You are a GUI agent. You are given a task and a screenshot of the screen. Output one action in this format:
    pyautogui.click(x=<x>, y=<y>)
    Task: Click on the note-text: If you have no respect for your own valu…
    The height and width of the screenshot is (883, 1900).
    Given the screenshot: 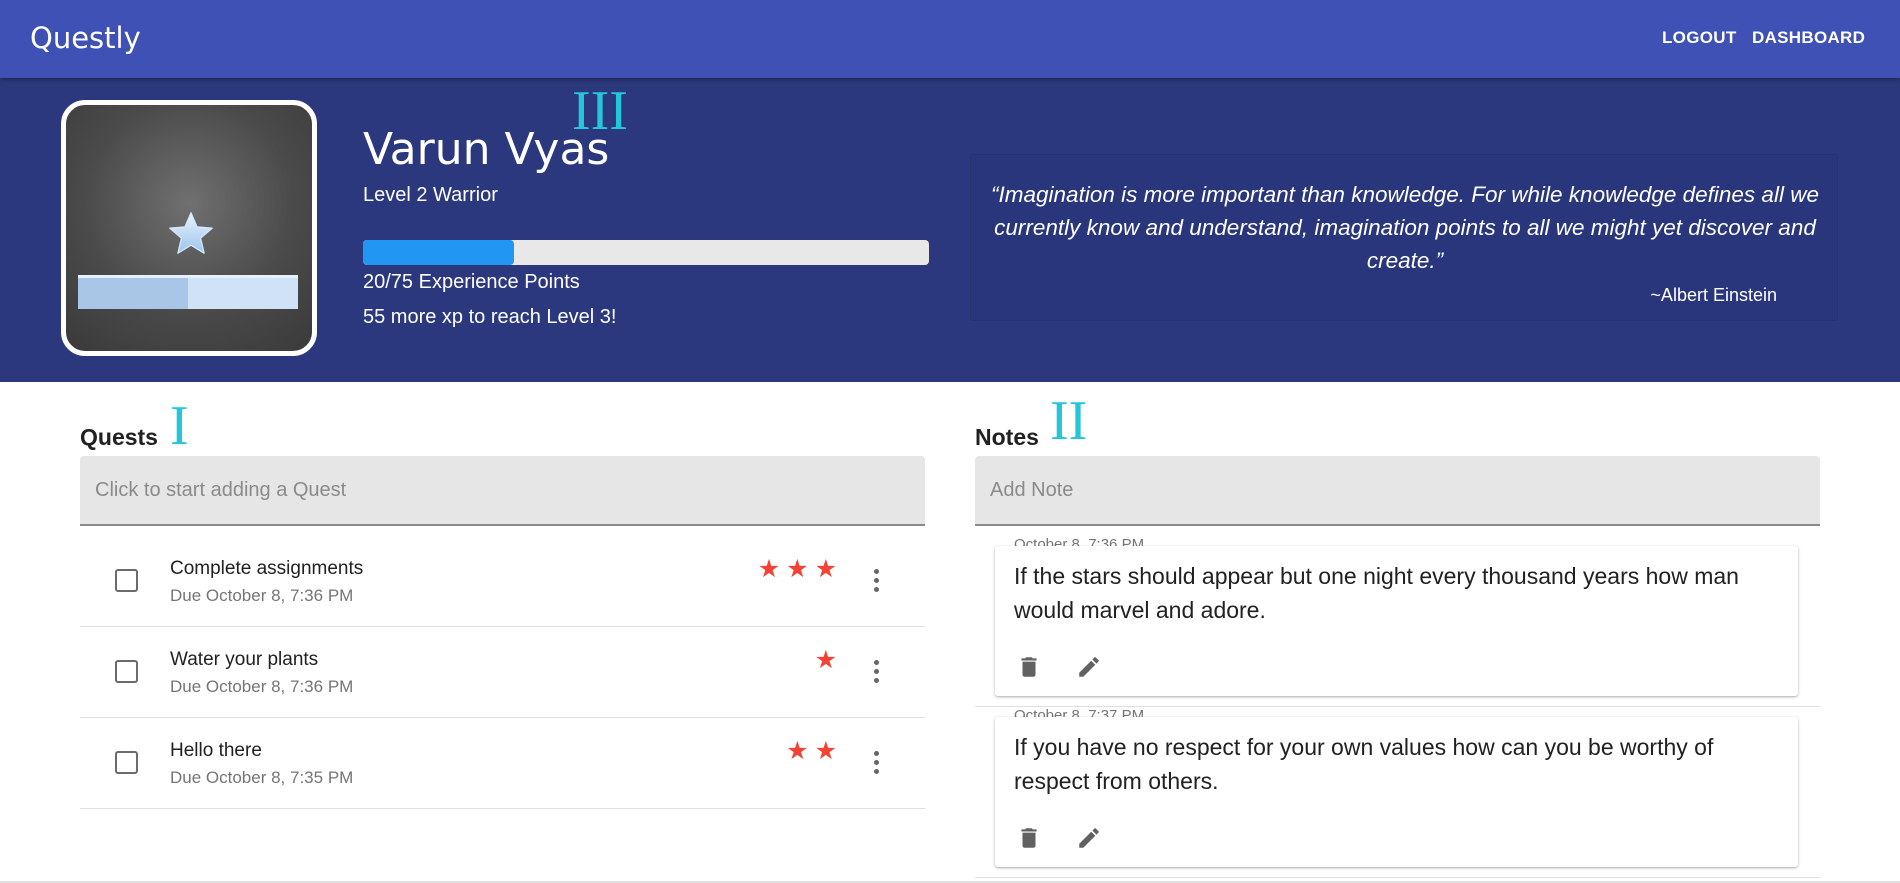 What is the action you would take?
    pyautogui.click(x=1364, y=764)
    